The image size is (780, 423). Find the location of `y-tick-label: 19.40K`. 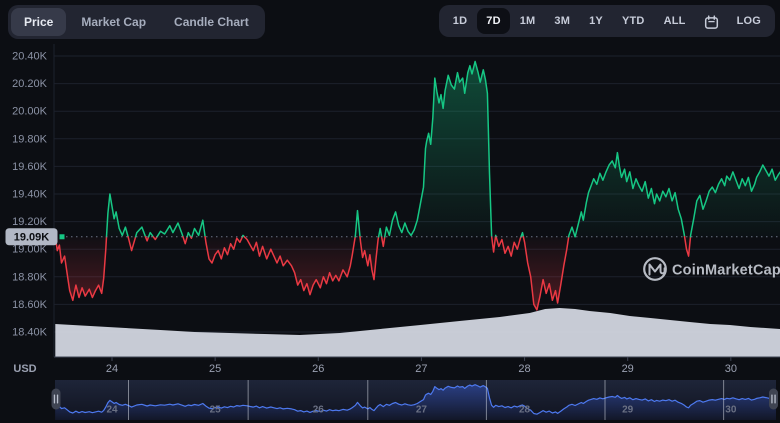

y-tick-label: 19.40K is located at coordinates (30, 195).